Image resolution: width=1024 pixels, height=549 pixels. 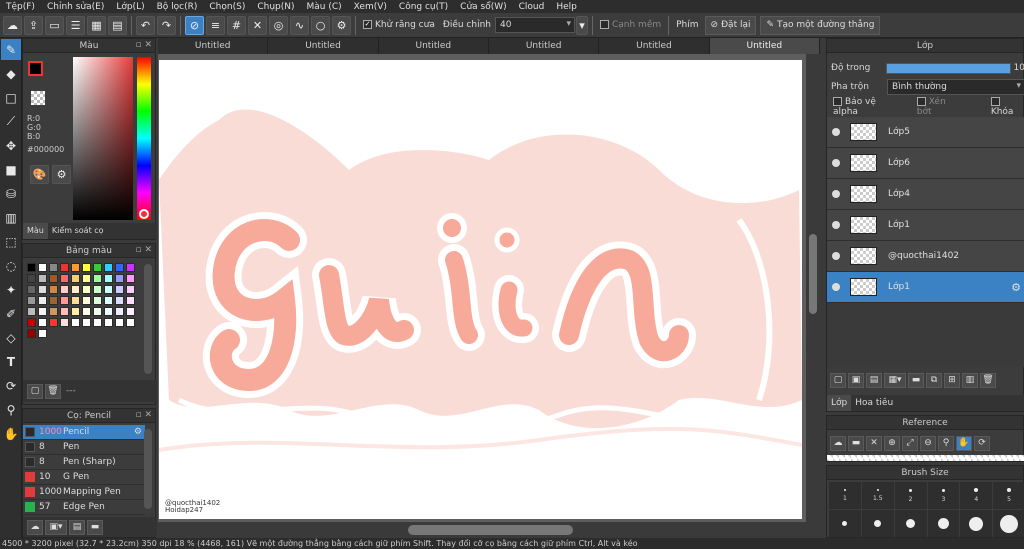 I want to click on layer-row: Lớp4, so click(x=925, y=194).